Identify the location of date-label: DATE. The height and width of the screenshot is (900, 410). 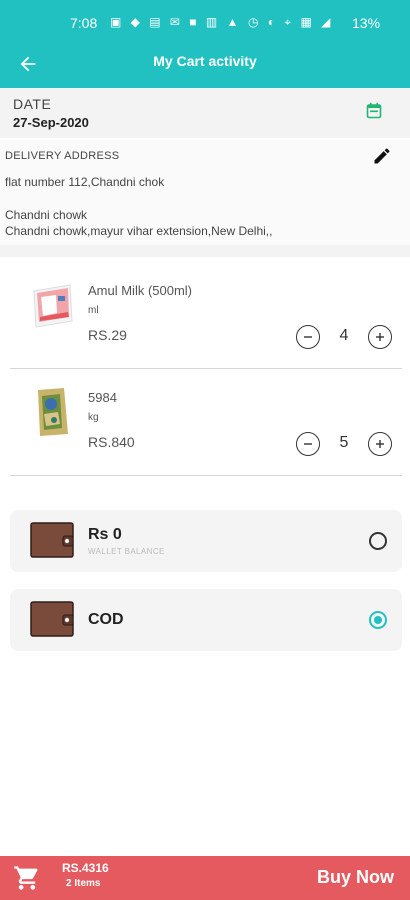
(32, 104).